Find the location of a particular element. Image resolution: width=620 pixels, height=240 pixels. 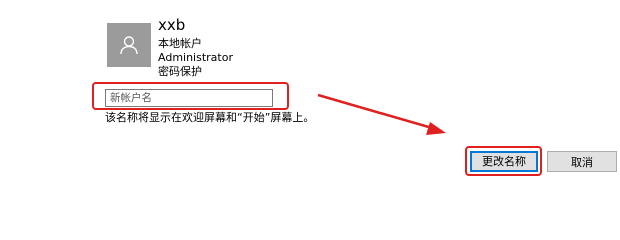

account-type: 本地帐户 is located at coordinates (180, 43).